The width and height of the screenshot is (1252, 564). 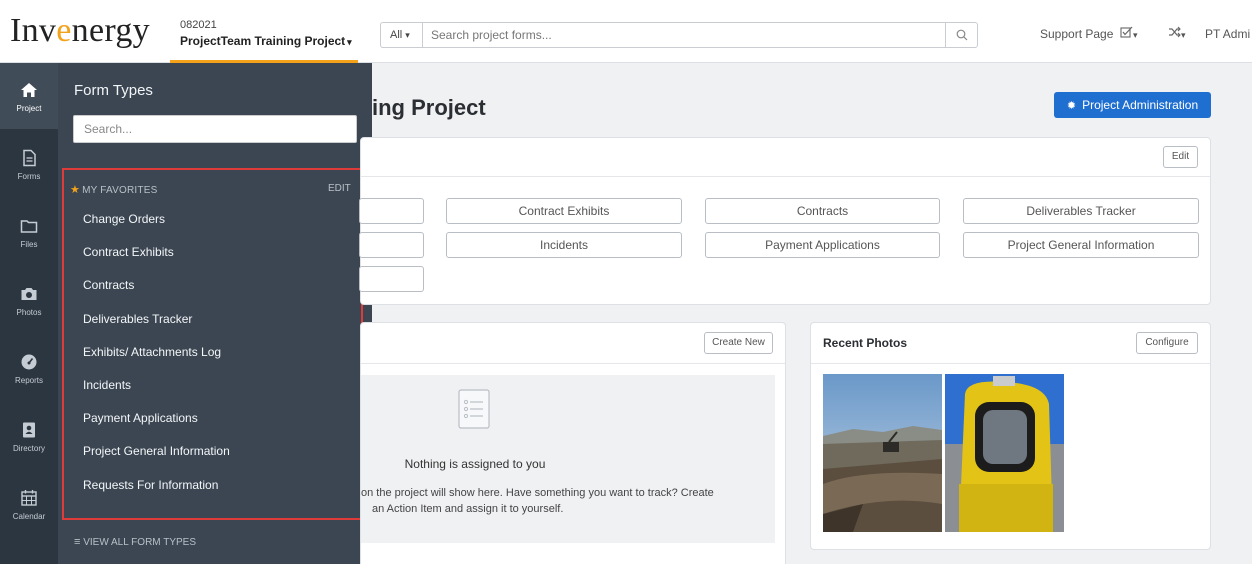 What do you see at coordinates (1126, 32) in the screenshot?
I see `checkbox-icon` at bounding box center [1126, 32].